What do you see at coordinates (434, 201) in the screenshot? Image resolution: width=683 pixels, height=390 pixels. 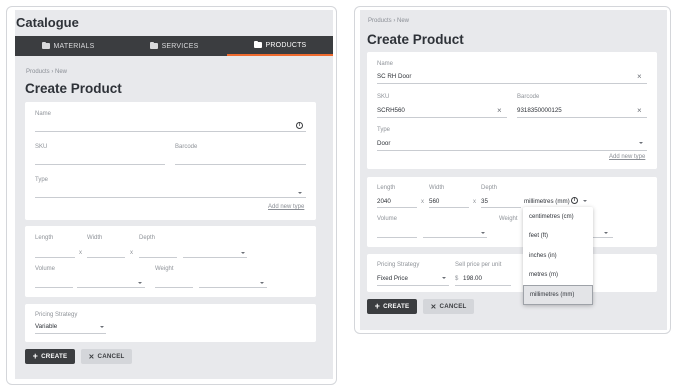 I see `width-value: 560` at bounding box center [434, 201].